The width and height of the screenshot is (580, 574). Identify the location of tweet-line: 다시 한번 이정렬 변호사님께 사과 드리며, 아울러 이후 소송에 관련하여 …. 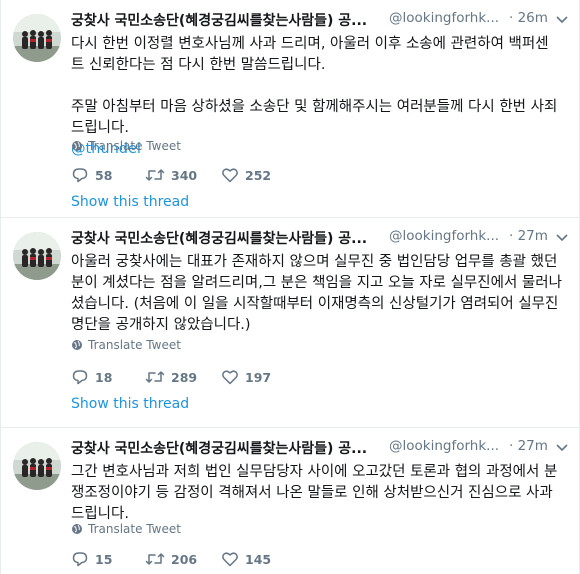
(310, 44).